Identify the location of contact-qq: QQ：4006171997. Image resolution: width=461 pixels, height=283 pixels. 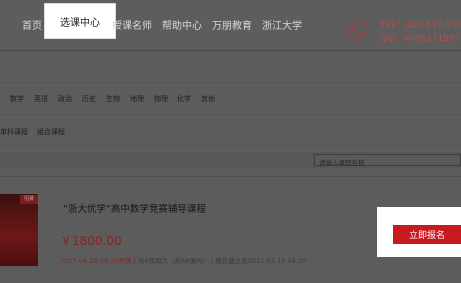
(420, 39).